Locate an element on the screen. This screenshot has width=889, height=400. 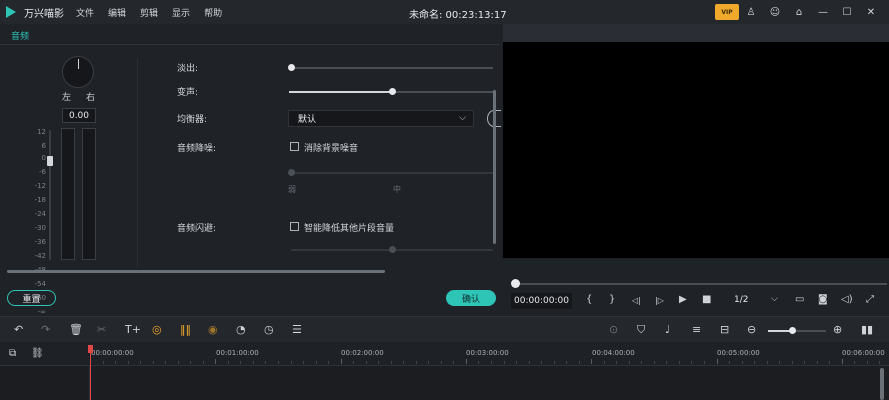
balance-value: 0.00 is located at coordinates (79, 115).